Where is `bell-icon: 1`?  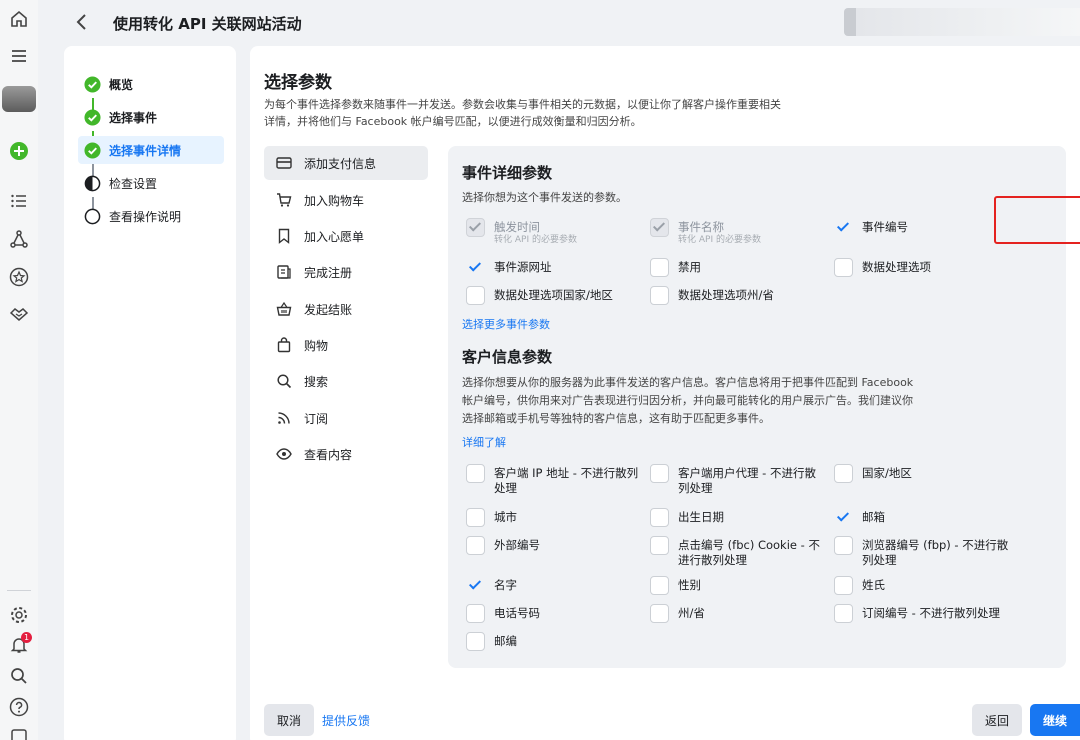
bell-icon: 1 is located at coordinates (20, 644).